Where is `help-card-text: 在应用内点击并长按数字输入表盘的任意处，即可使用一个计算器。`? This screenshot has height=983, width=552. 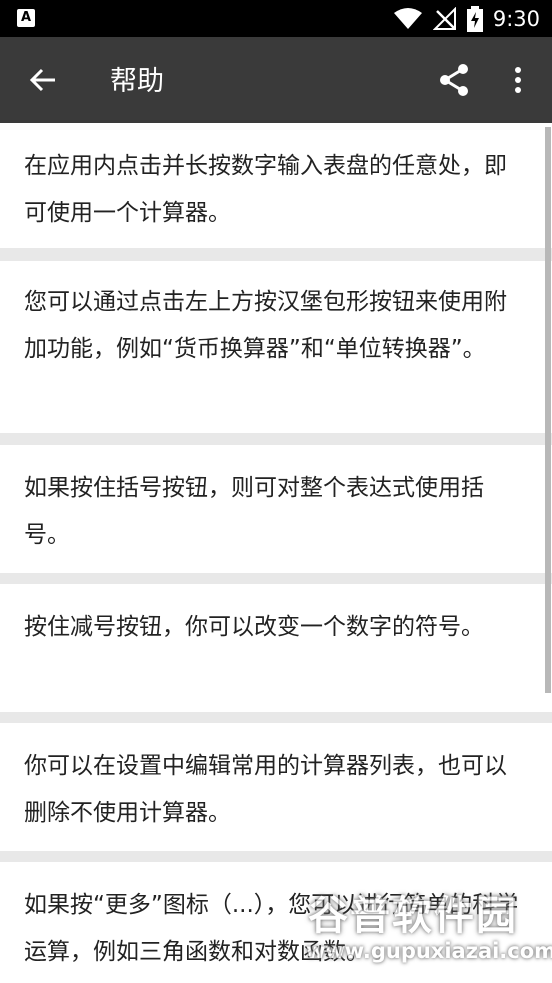
help-card-text: 在应用内点击并长按数字输入表盘的任意处，即可使用一个计算器。 is located at coordinates (265, 189).